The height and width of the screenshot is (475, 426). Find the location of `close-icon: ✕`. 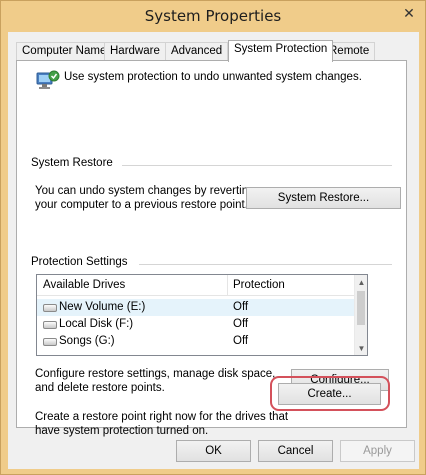

close-icon: ✕ is located at coordinates (409, 13).